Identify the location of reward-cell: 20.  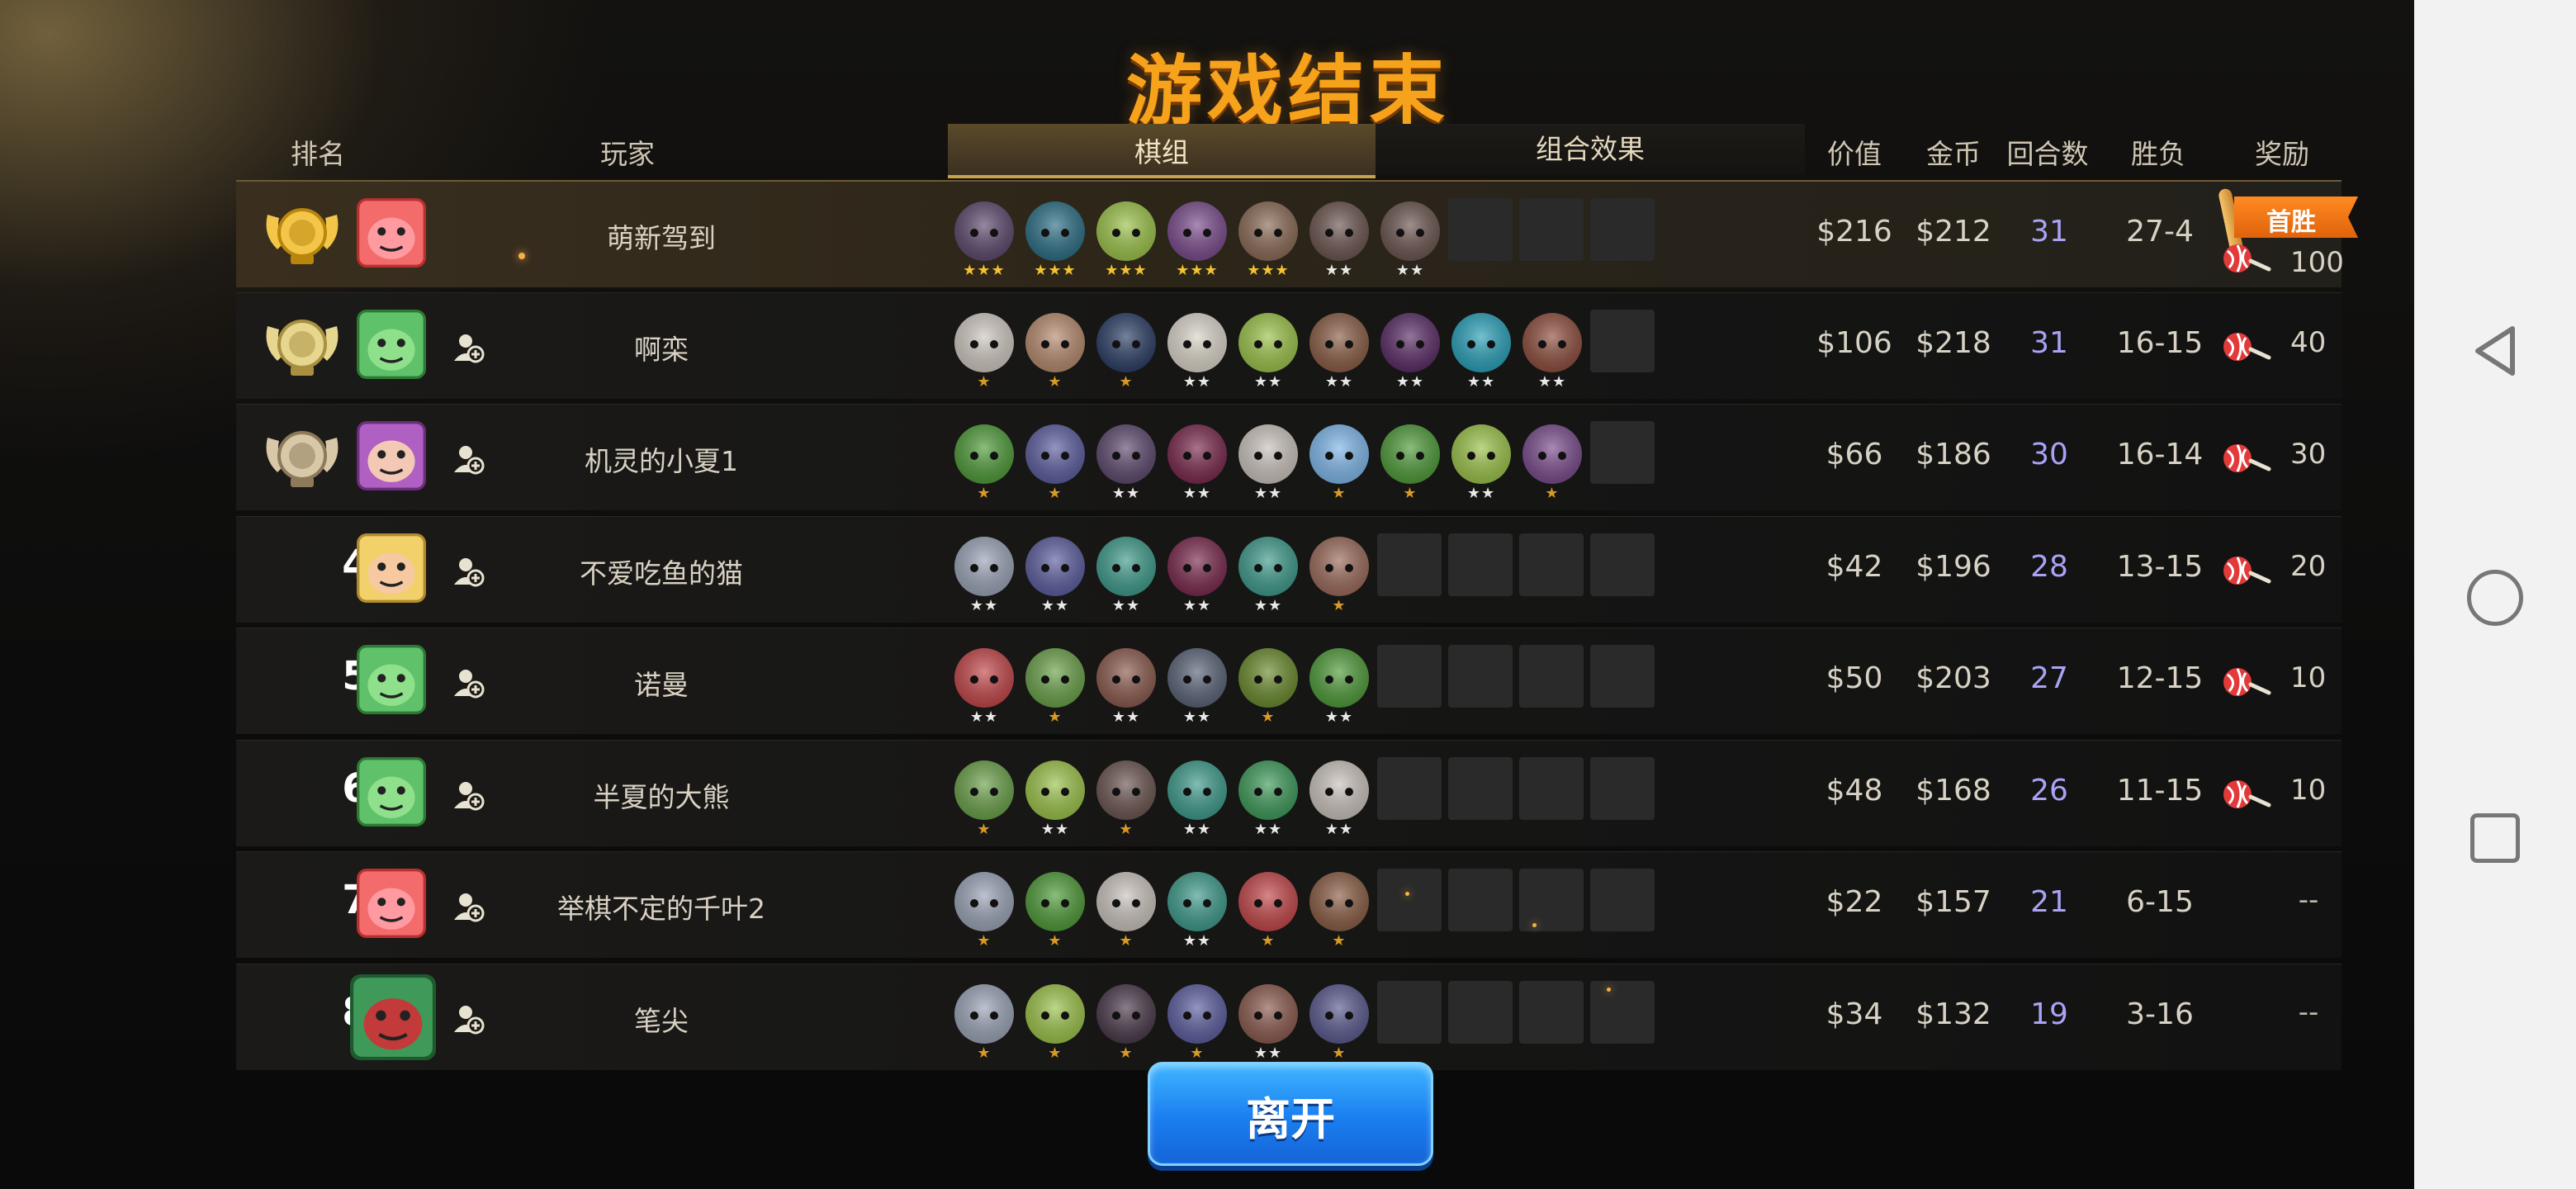
(2308, 566).